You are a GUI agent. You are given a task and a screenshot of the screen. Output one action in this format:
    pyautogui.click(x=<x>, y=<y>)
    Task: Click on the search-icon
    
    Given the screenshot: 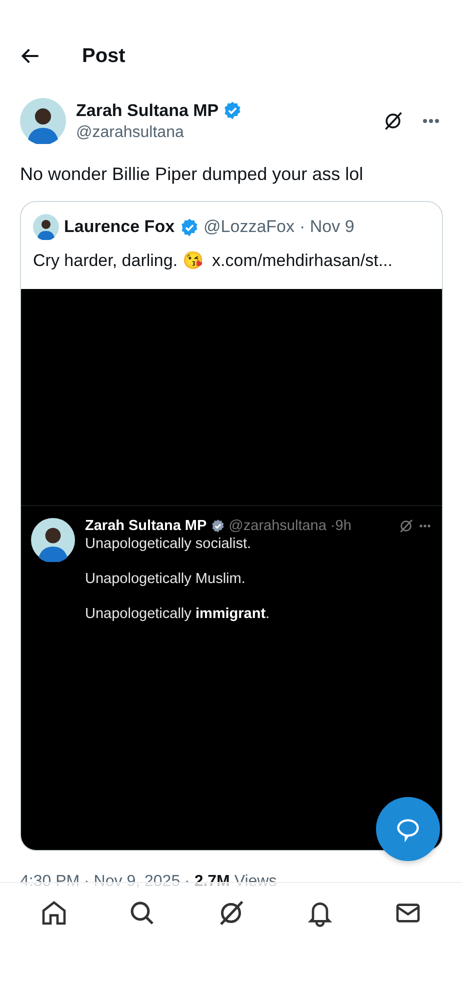 What is the action you would take?
    pyautogui.click(x=142, y=913)
    